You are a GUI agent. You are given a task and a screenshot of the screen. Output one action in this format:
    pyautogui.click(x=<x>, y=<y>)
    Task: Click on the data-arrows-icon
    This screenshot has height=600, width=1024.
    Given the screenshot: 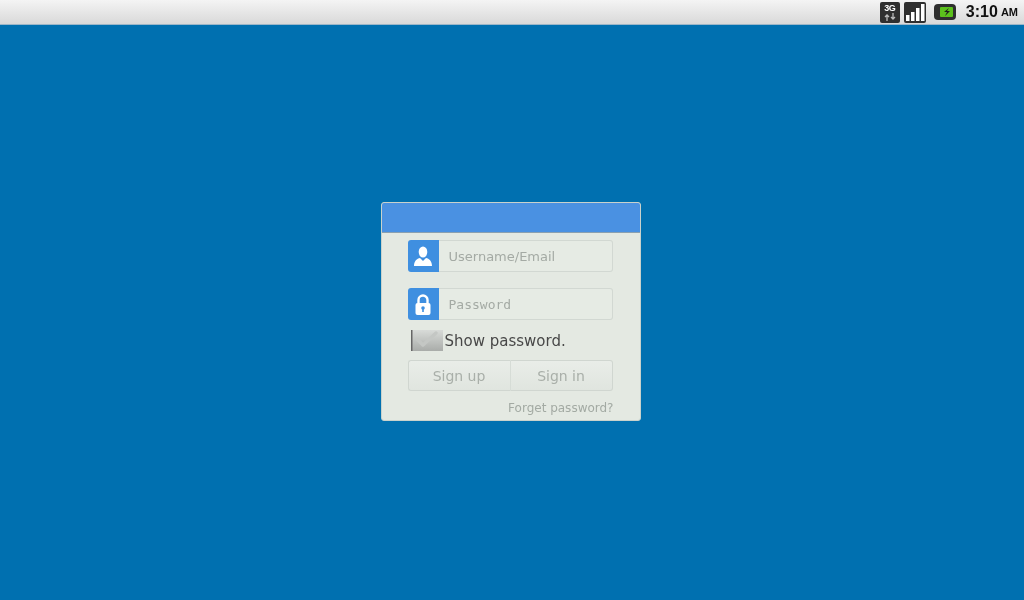 What is the action you would take?
    pyautogui.click(x=889, y=16)
    